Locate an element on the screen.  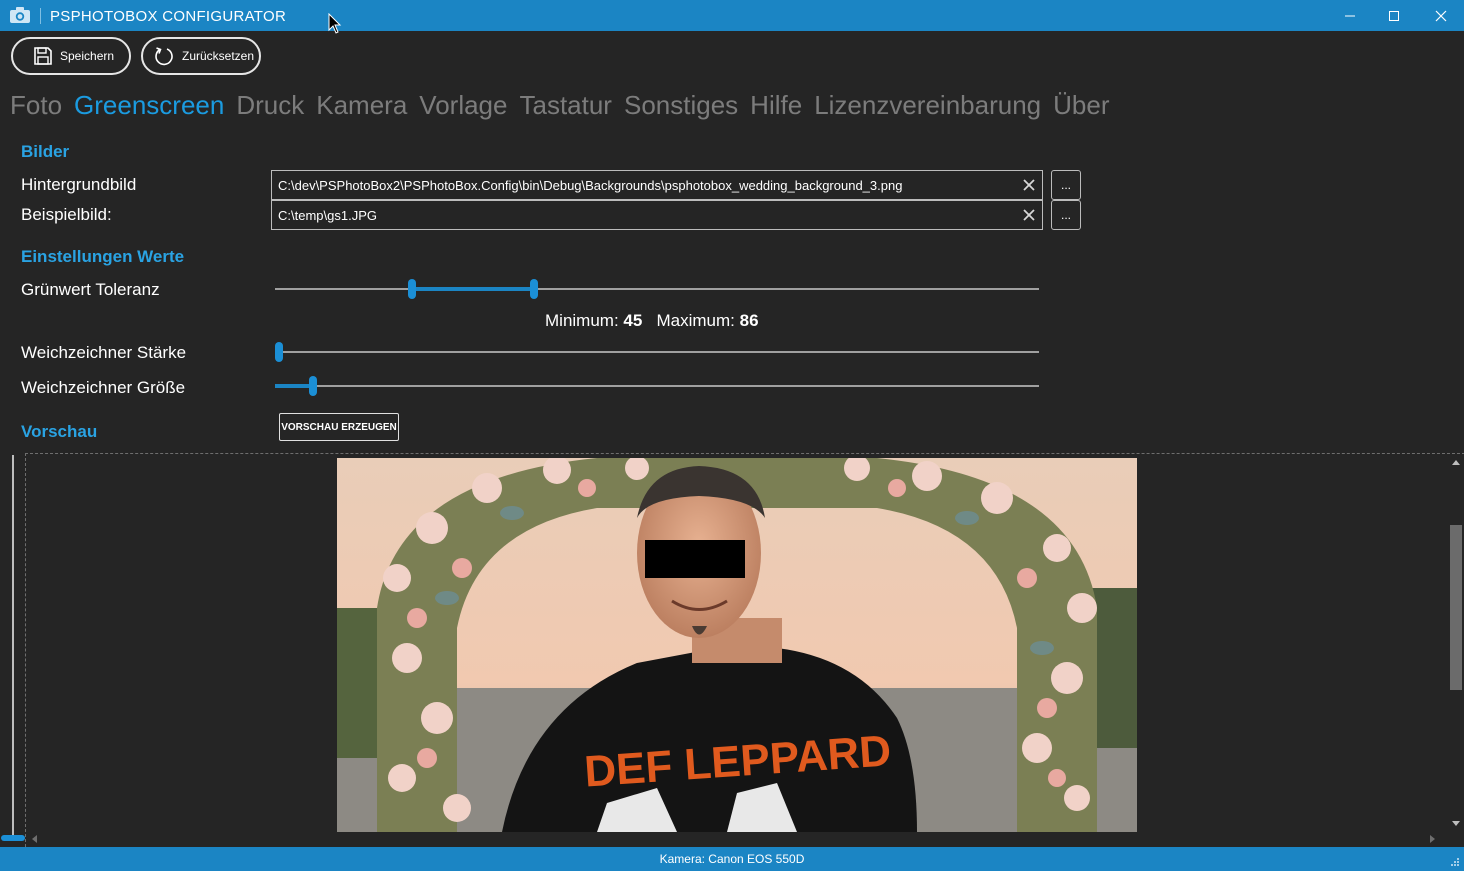
background-image-label: Hintergrundbild is located at coordinates (79, 184).